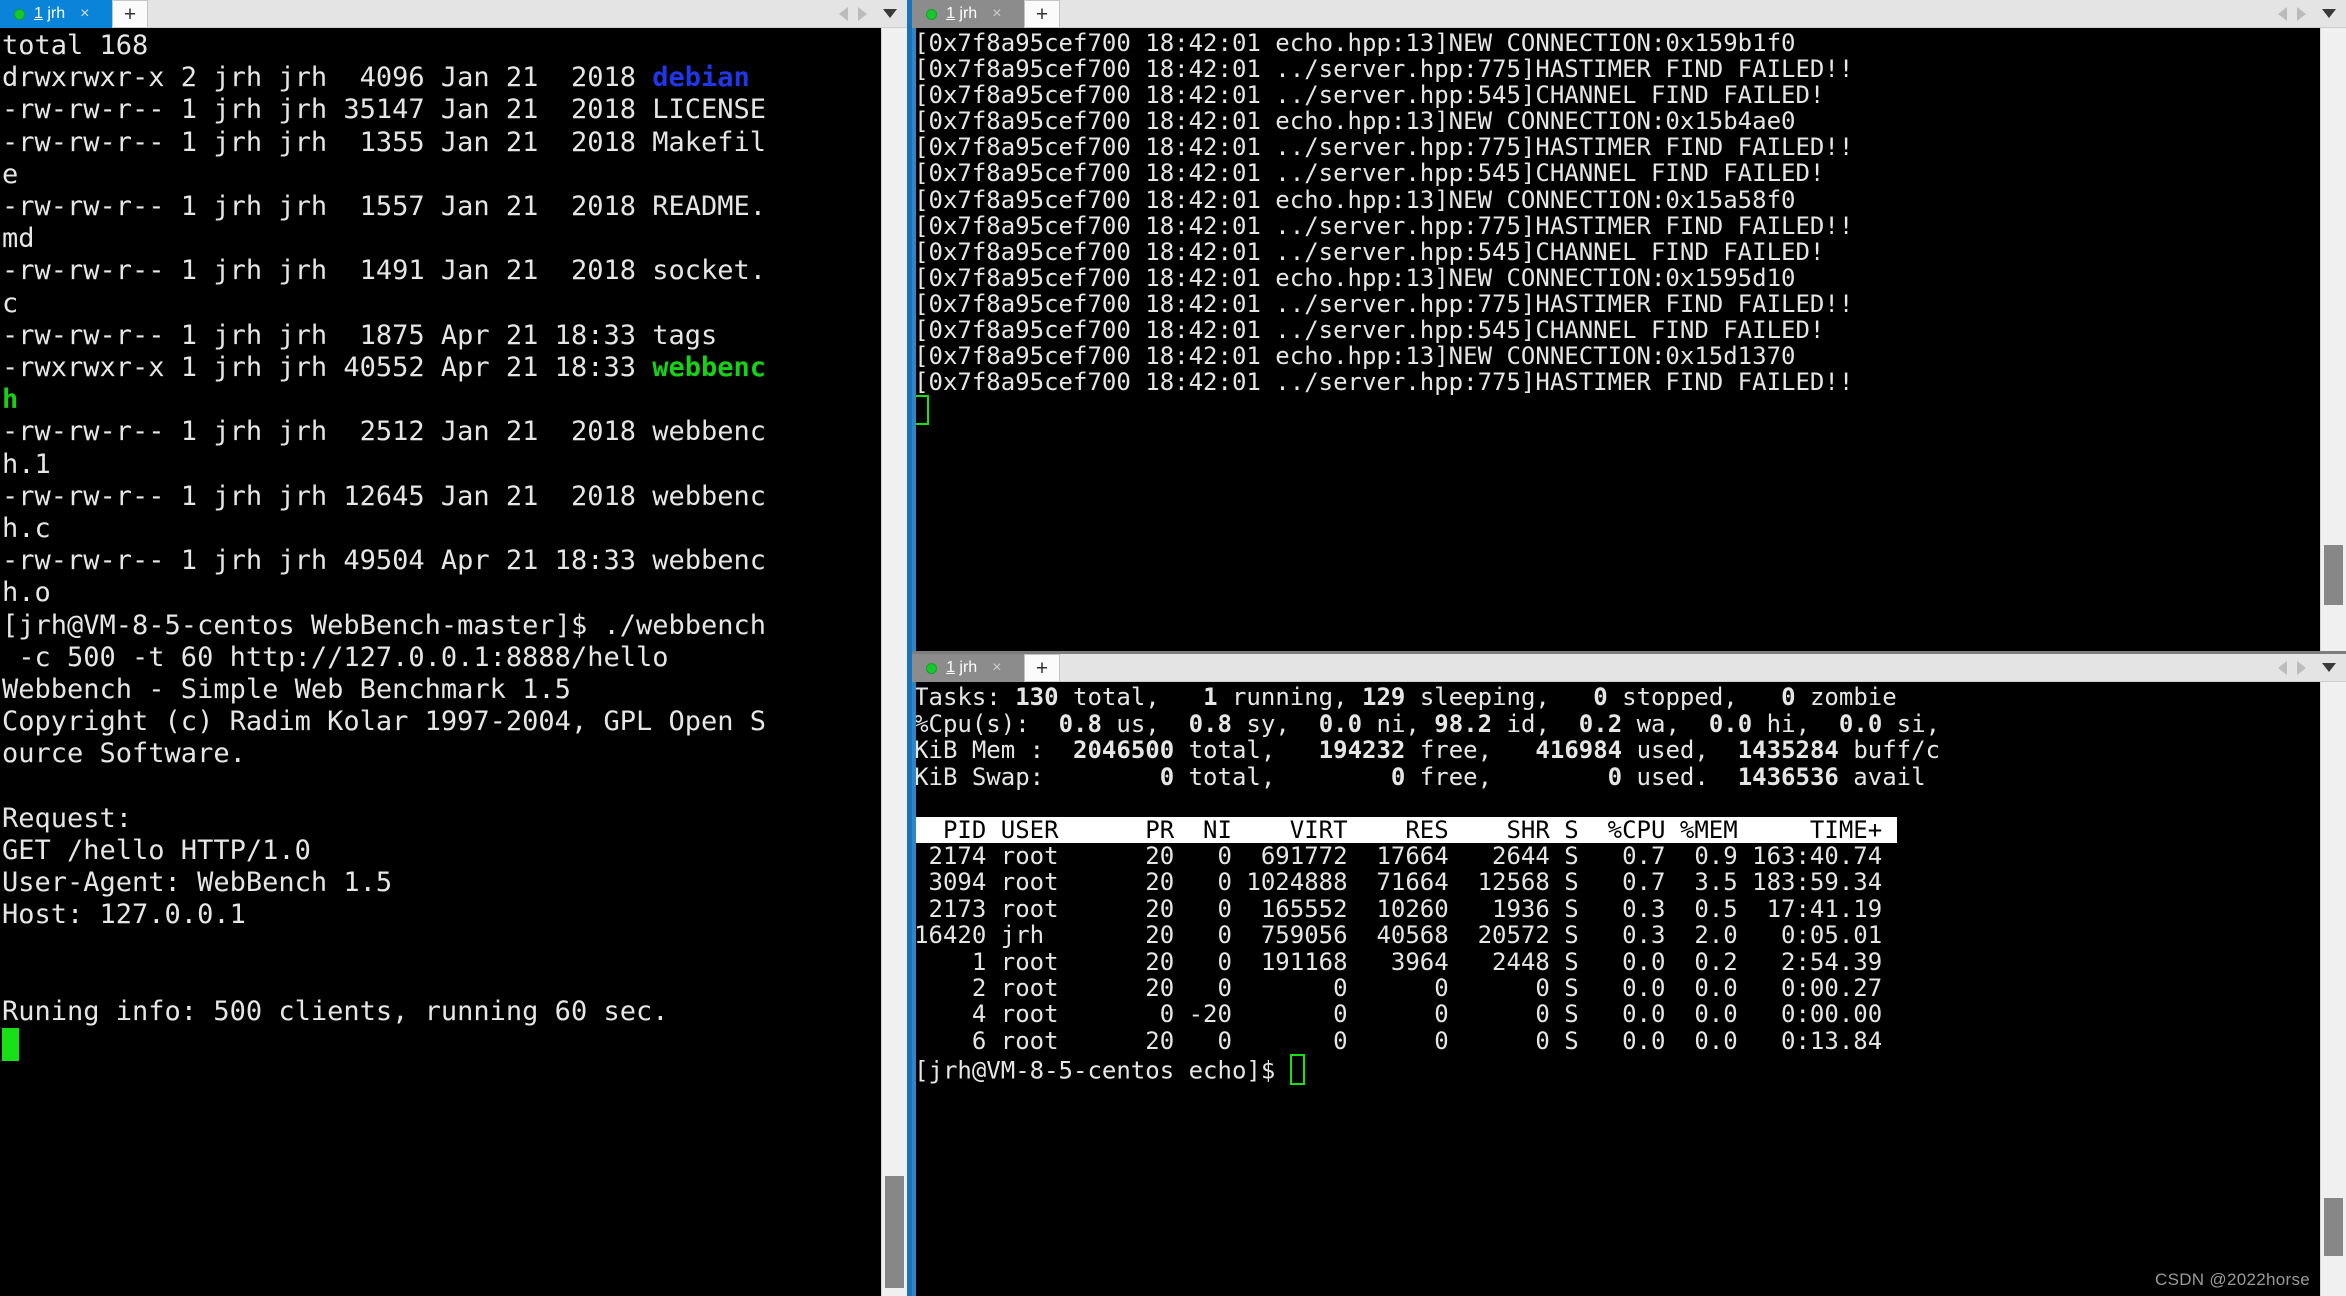 The width and height of the screenshot is (2346, 1296). I want to click on left-tabbar-spacer, so click(493, 13).